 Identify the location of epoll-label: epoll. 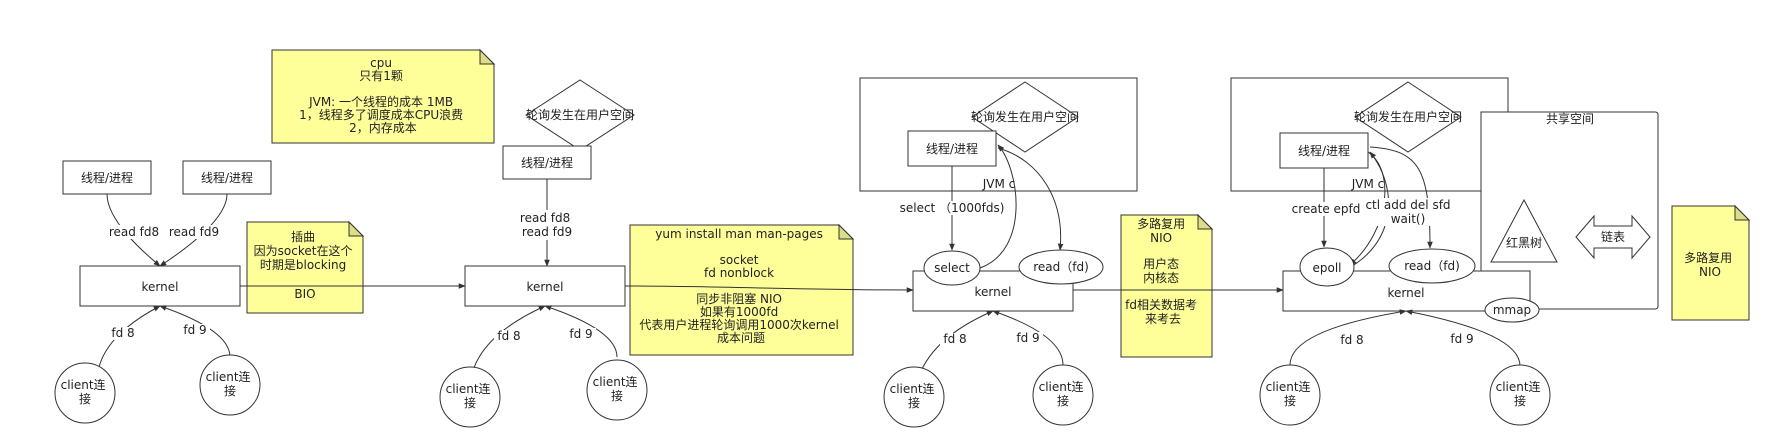
(1326, 268).